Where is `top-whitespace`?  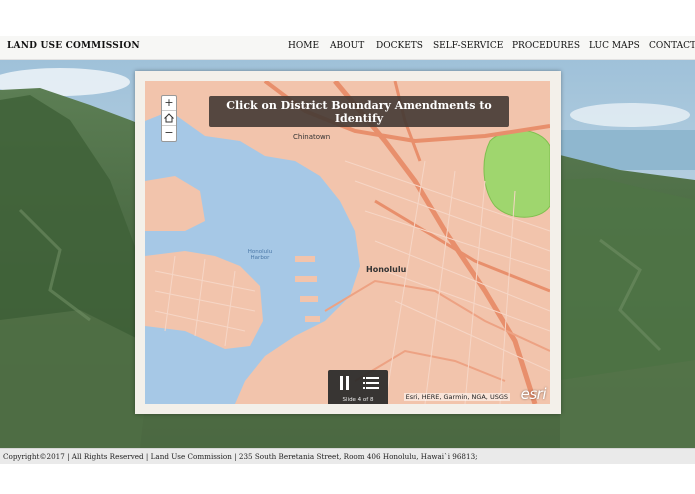 top-whitespace is located at coordinates (347, 18).